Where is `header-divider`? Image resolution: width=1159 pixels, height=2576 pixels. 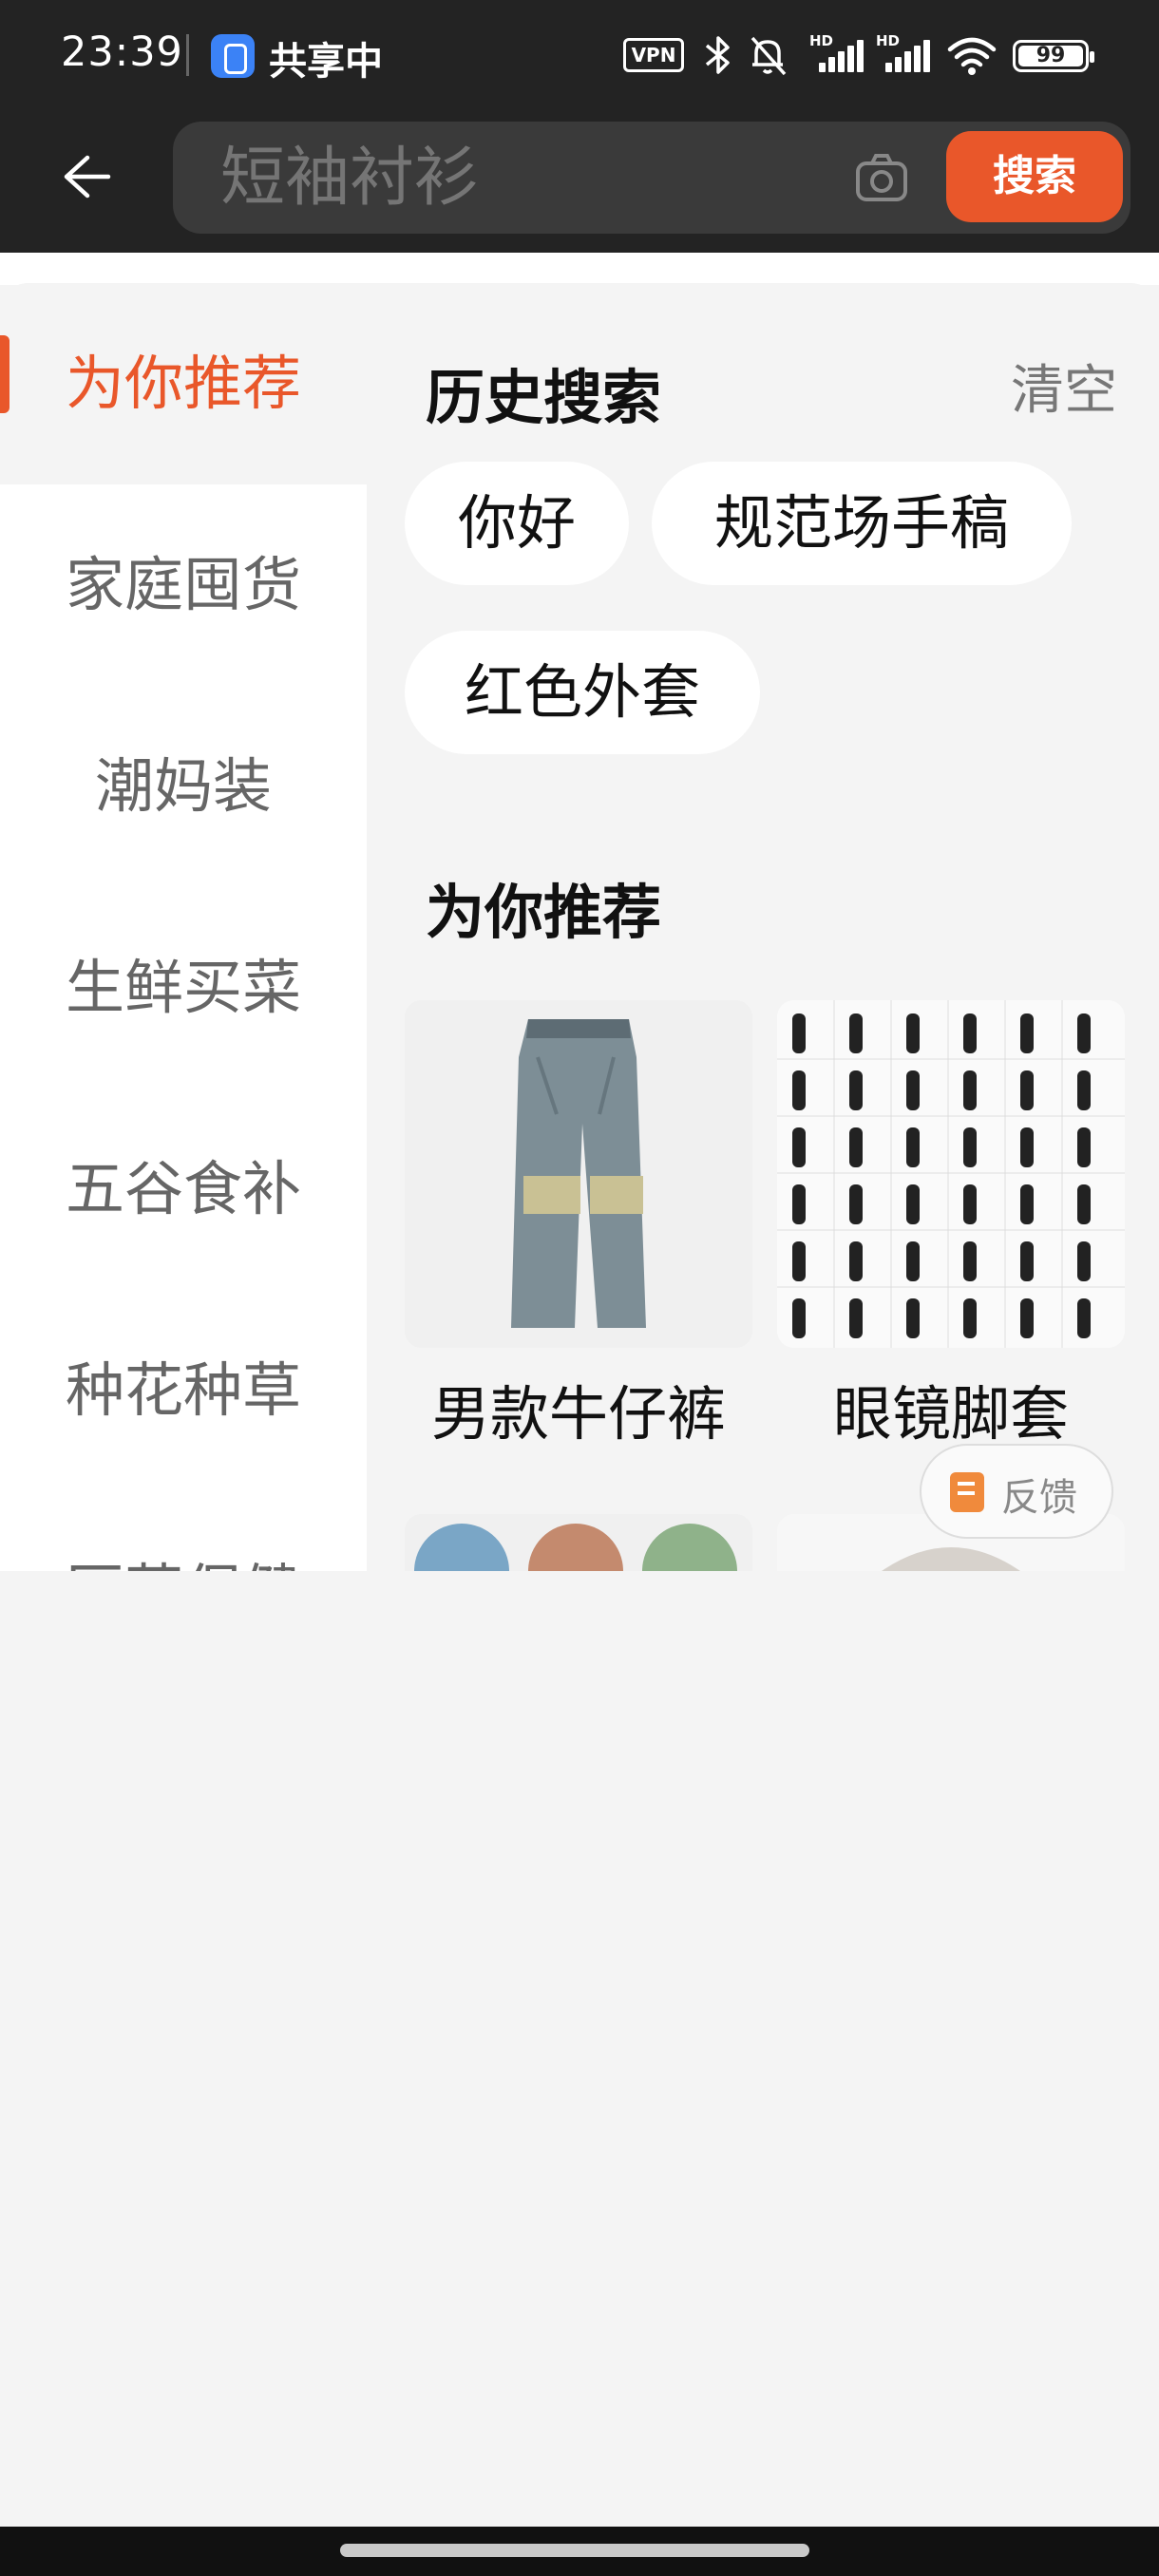
header-divider is located at coordinates (579, 269).